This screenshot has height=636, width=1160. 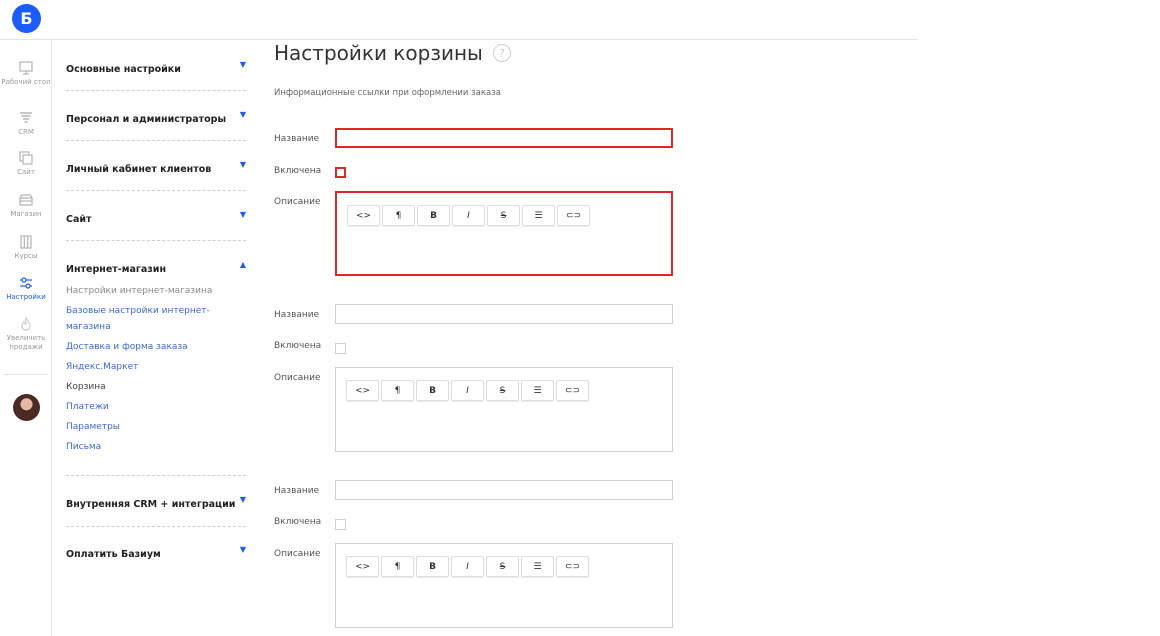 What do you see at coordinates (26, 214) in the screenshot?
I see `rail-label: Магазин` at bounding box center [26, 214].